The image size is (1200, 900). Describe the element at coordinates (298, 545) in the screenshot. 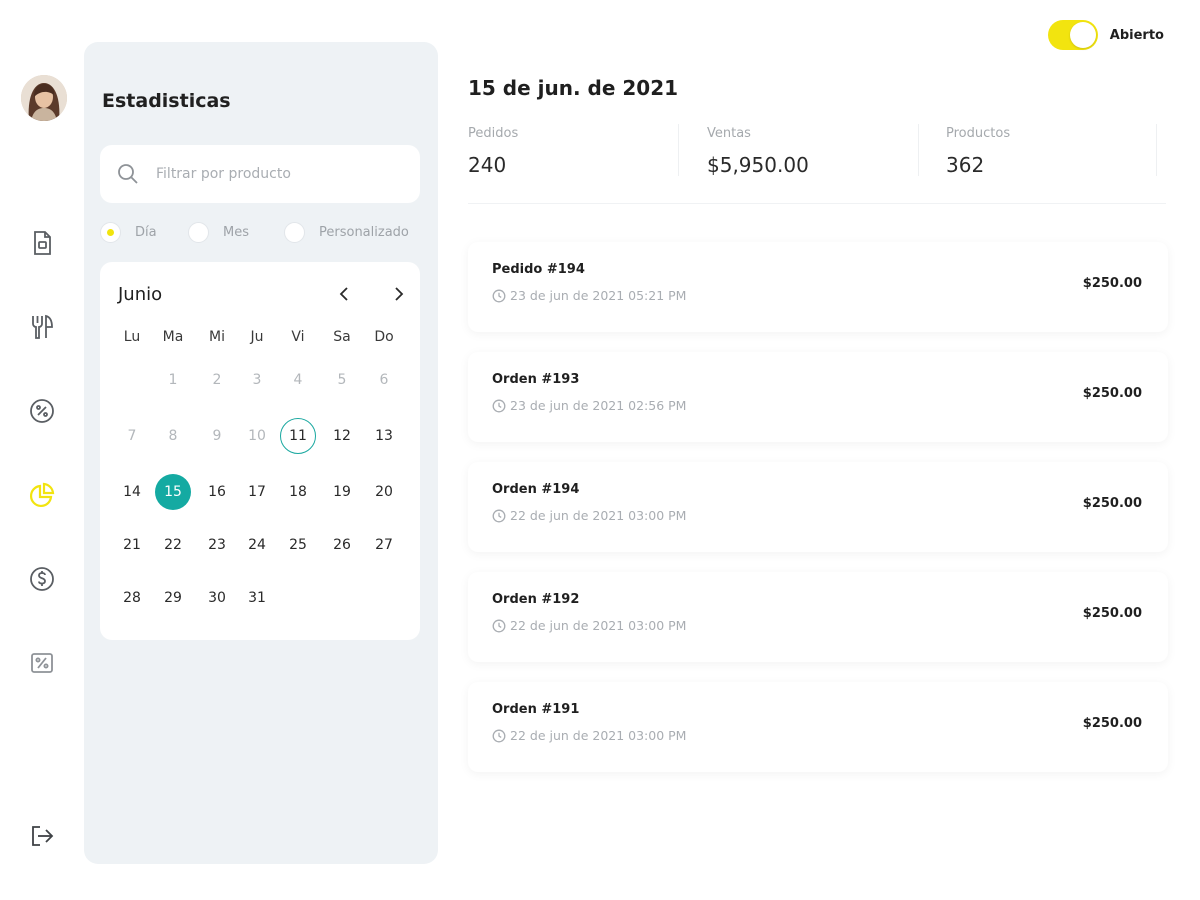

I see `calendar-day: 25` at that location.